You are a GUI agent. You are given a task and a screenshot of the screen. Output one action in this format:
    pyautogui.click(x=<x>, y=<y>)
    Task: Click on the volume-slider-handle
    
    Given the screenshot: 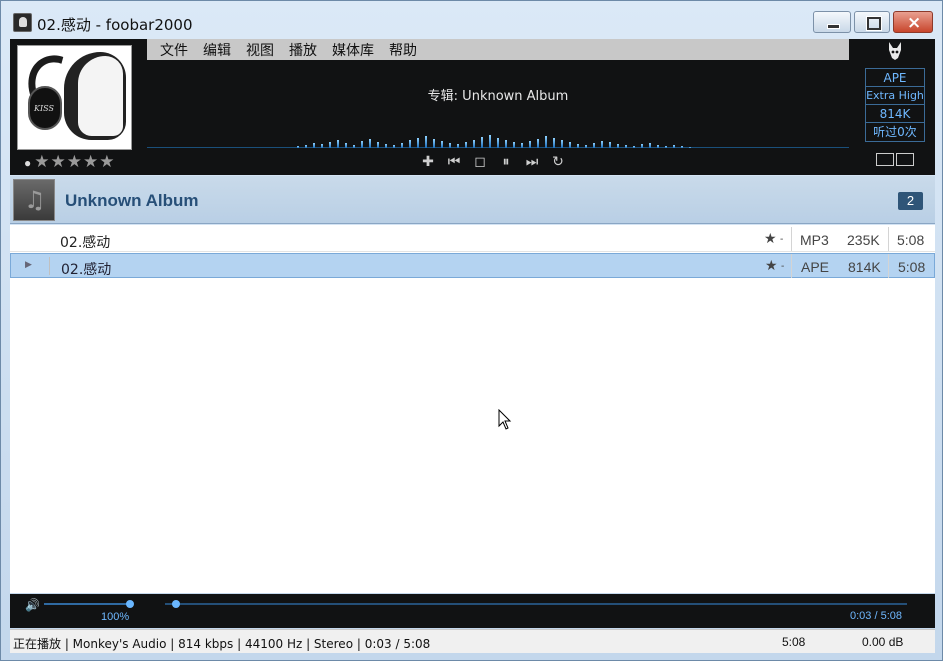 What is the action you would take?
    pyautogui.click(x=130, y=604)
    